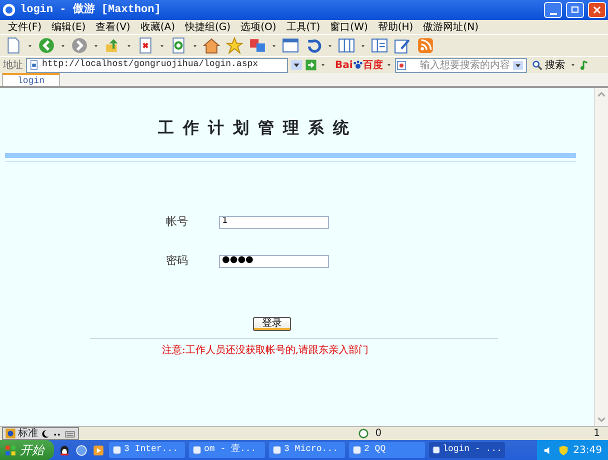  I want to click on penguin-icon, so click(64, 450).